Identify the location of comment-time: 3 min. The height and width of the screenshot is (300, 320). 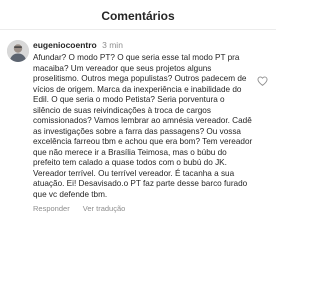
(112, 45).